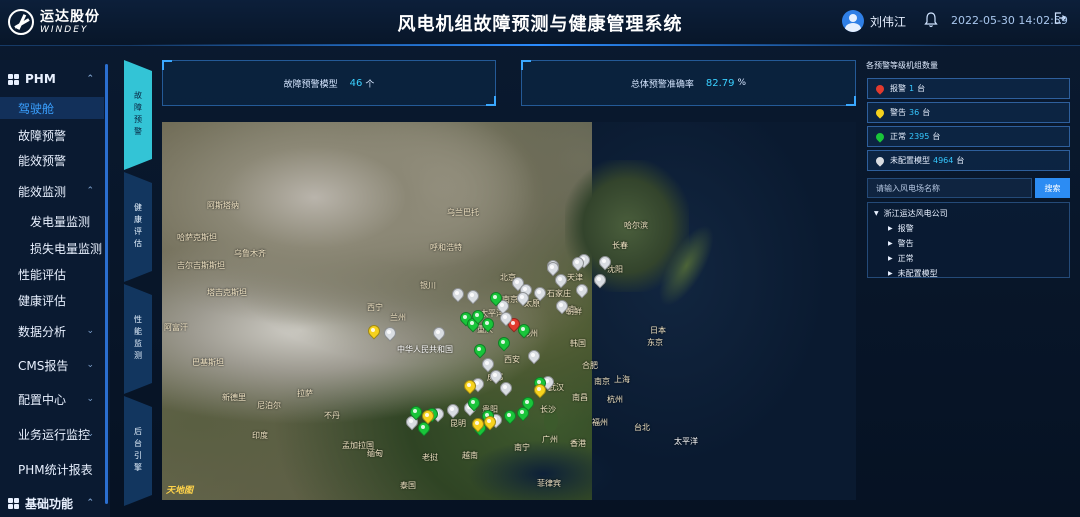 This screenshot has width=1080, height=517. What do you see at coordinates (138, 115) in the screenshot?
I see `tab-fault-warning: 故障预警` at bounding box center [138, 115].